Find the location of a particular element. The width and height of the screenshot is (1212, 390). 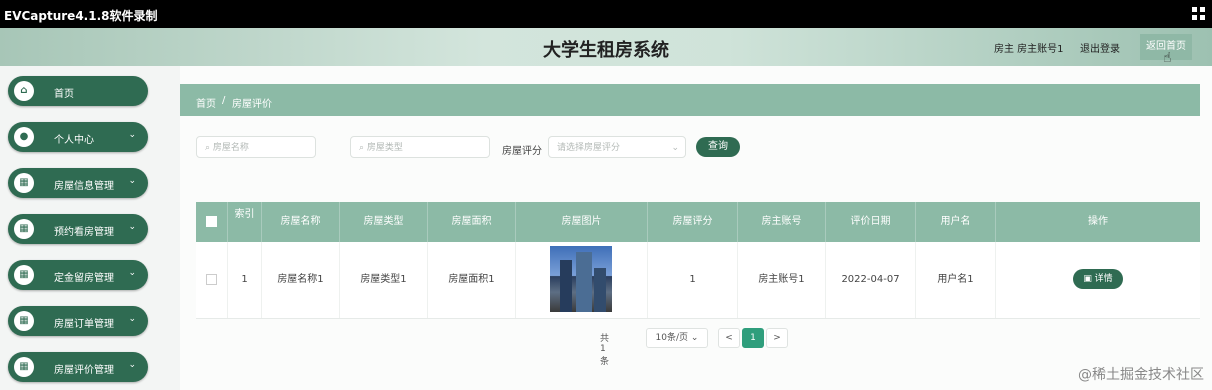

col-header-date: 评价日期 is located at coordinates (871, 222).